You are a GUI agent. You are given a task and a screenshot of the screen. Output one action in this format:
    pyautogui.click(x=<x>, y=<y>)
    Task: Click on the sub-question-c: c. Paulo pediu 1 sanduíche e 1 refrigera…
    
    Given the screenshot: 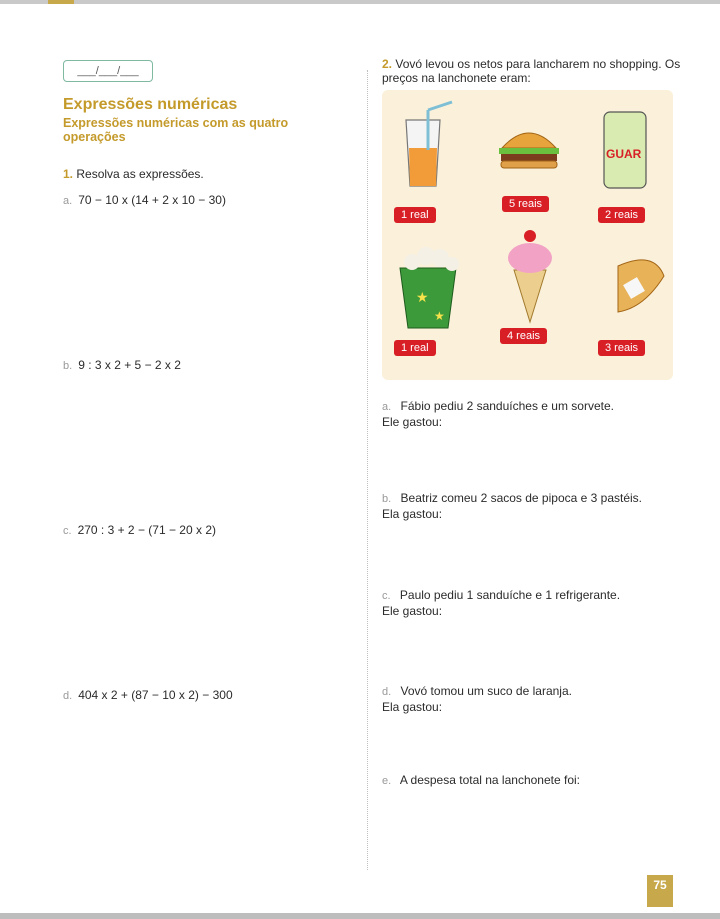 What is the action you would take?
    pyautogui.click(x=501, y=603)
    